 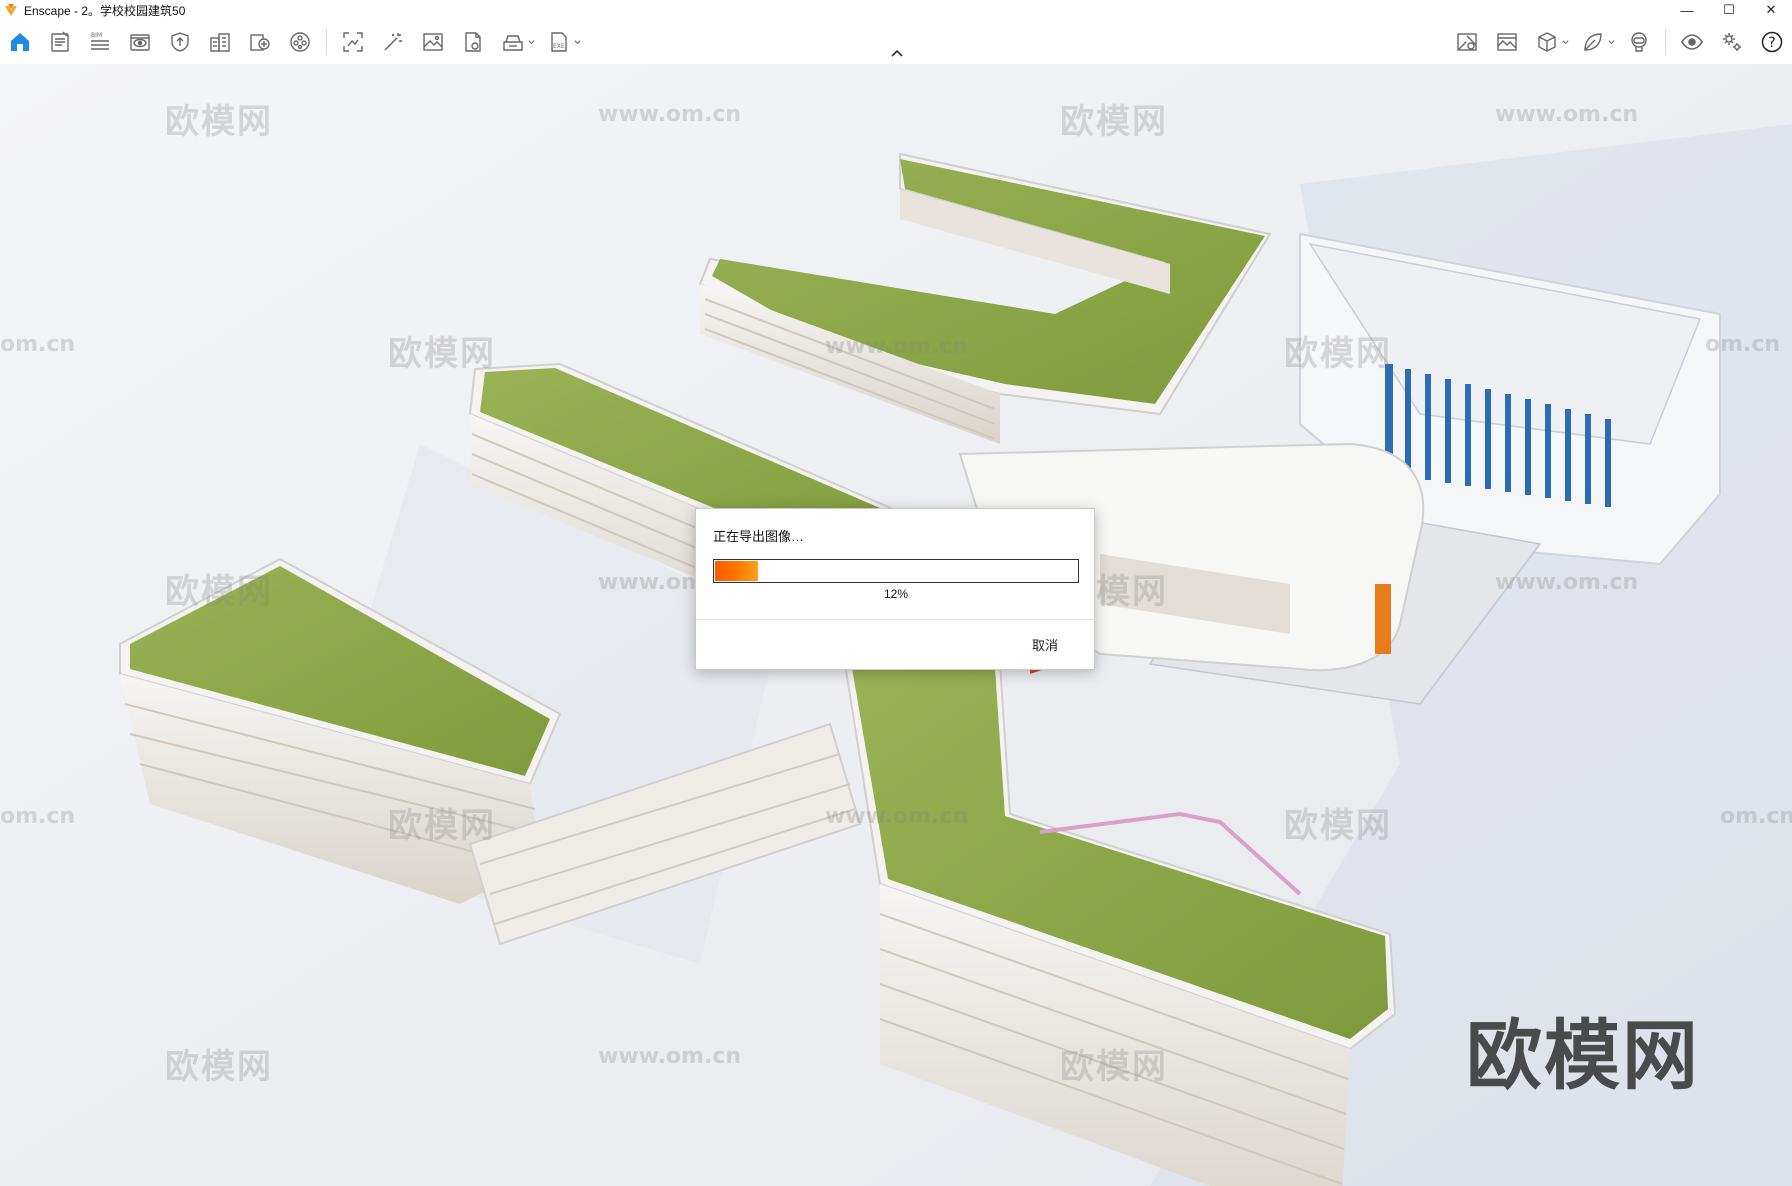 What do you see at coordinates (1687, 10) in the screenshot?
I see `minimize-button: —` at bounding box center [1687, 10].